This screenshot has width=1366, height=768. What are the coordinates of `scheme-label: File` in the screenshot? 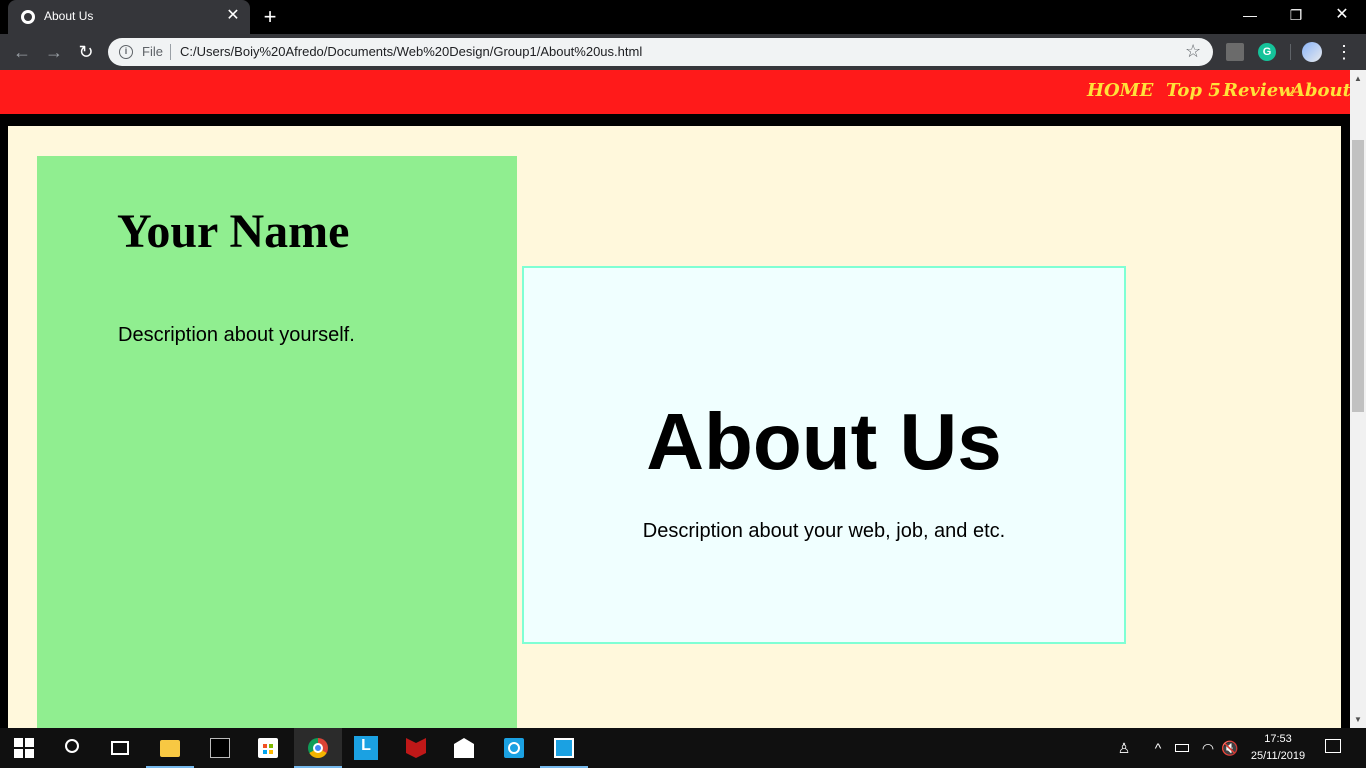 It's located at (152, 51).